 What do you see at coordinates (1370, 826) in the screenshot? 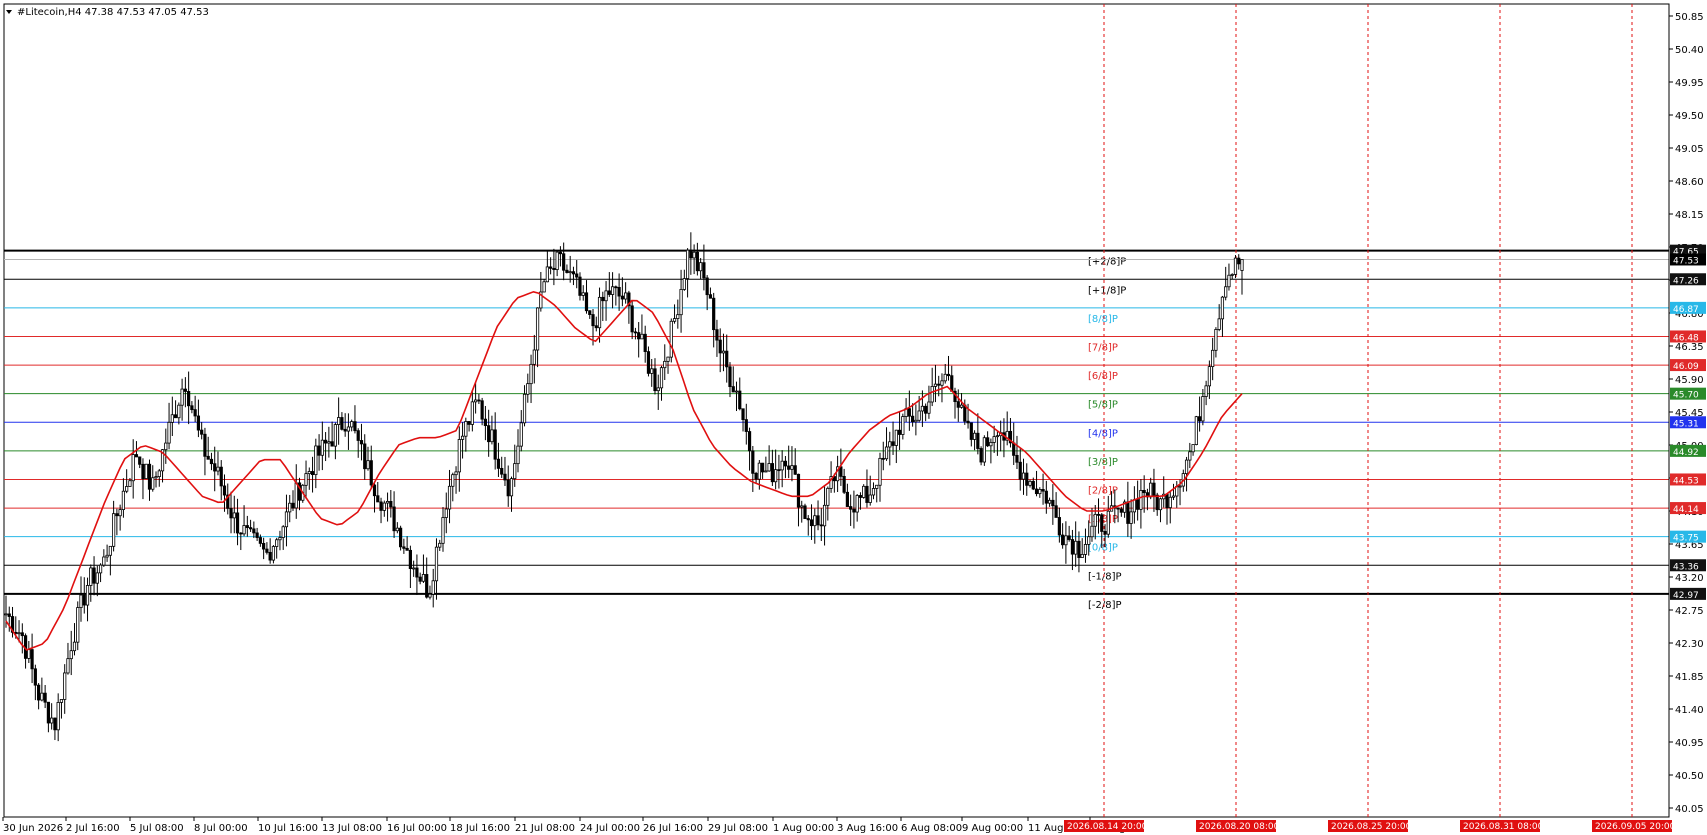
I see `marker-date-tag: 2026.08.25 20:00` at bounding box center [1370, 826].